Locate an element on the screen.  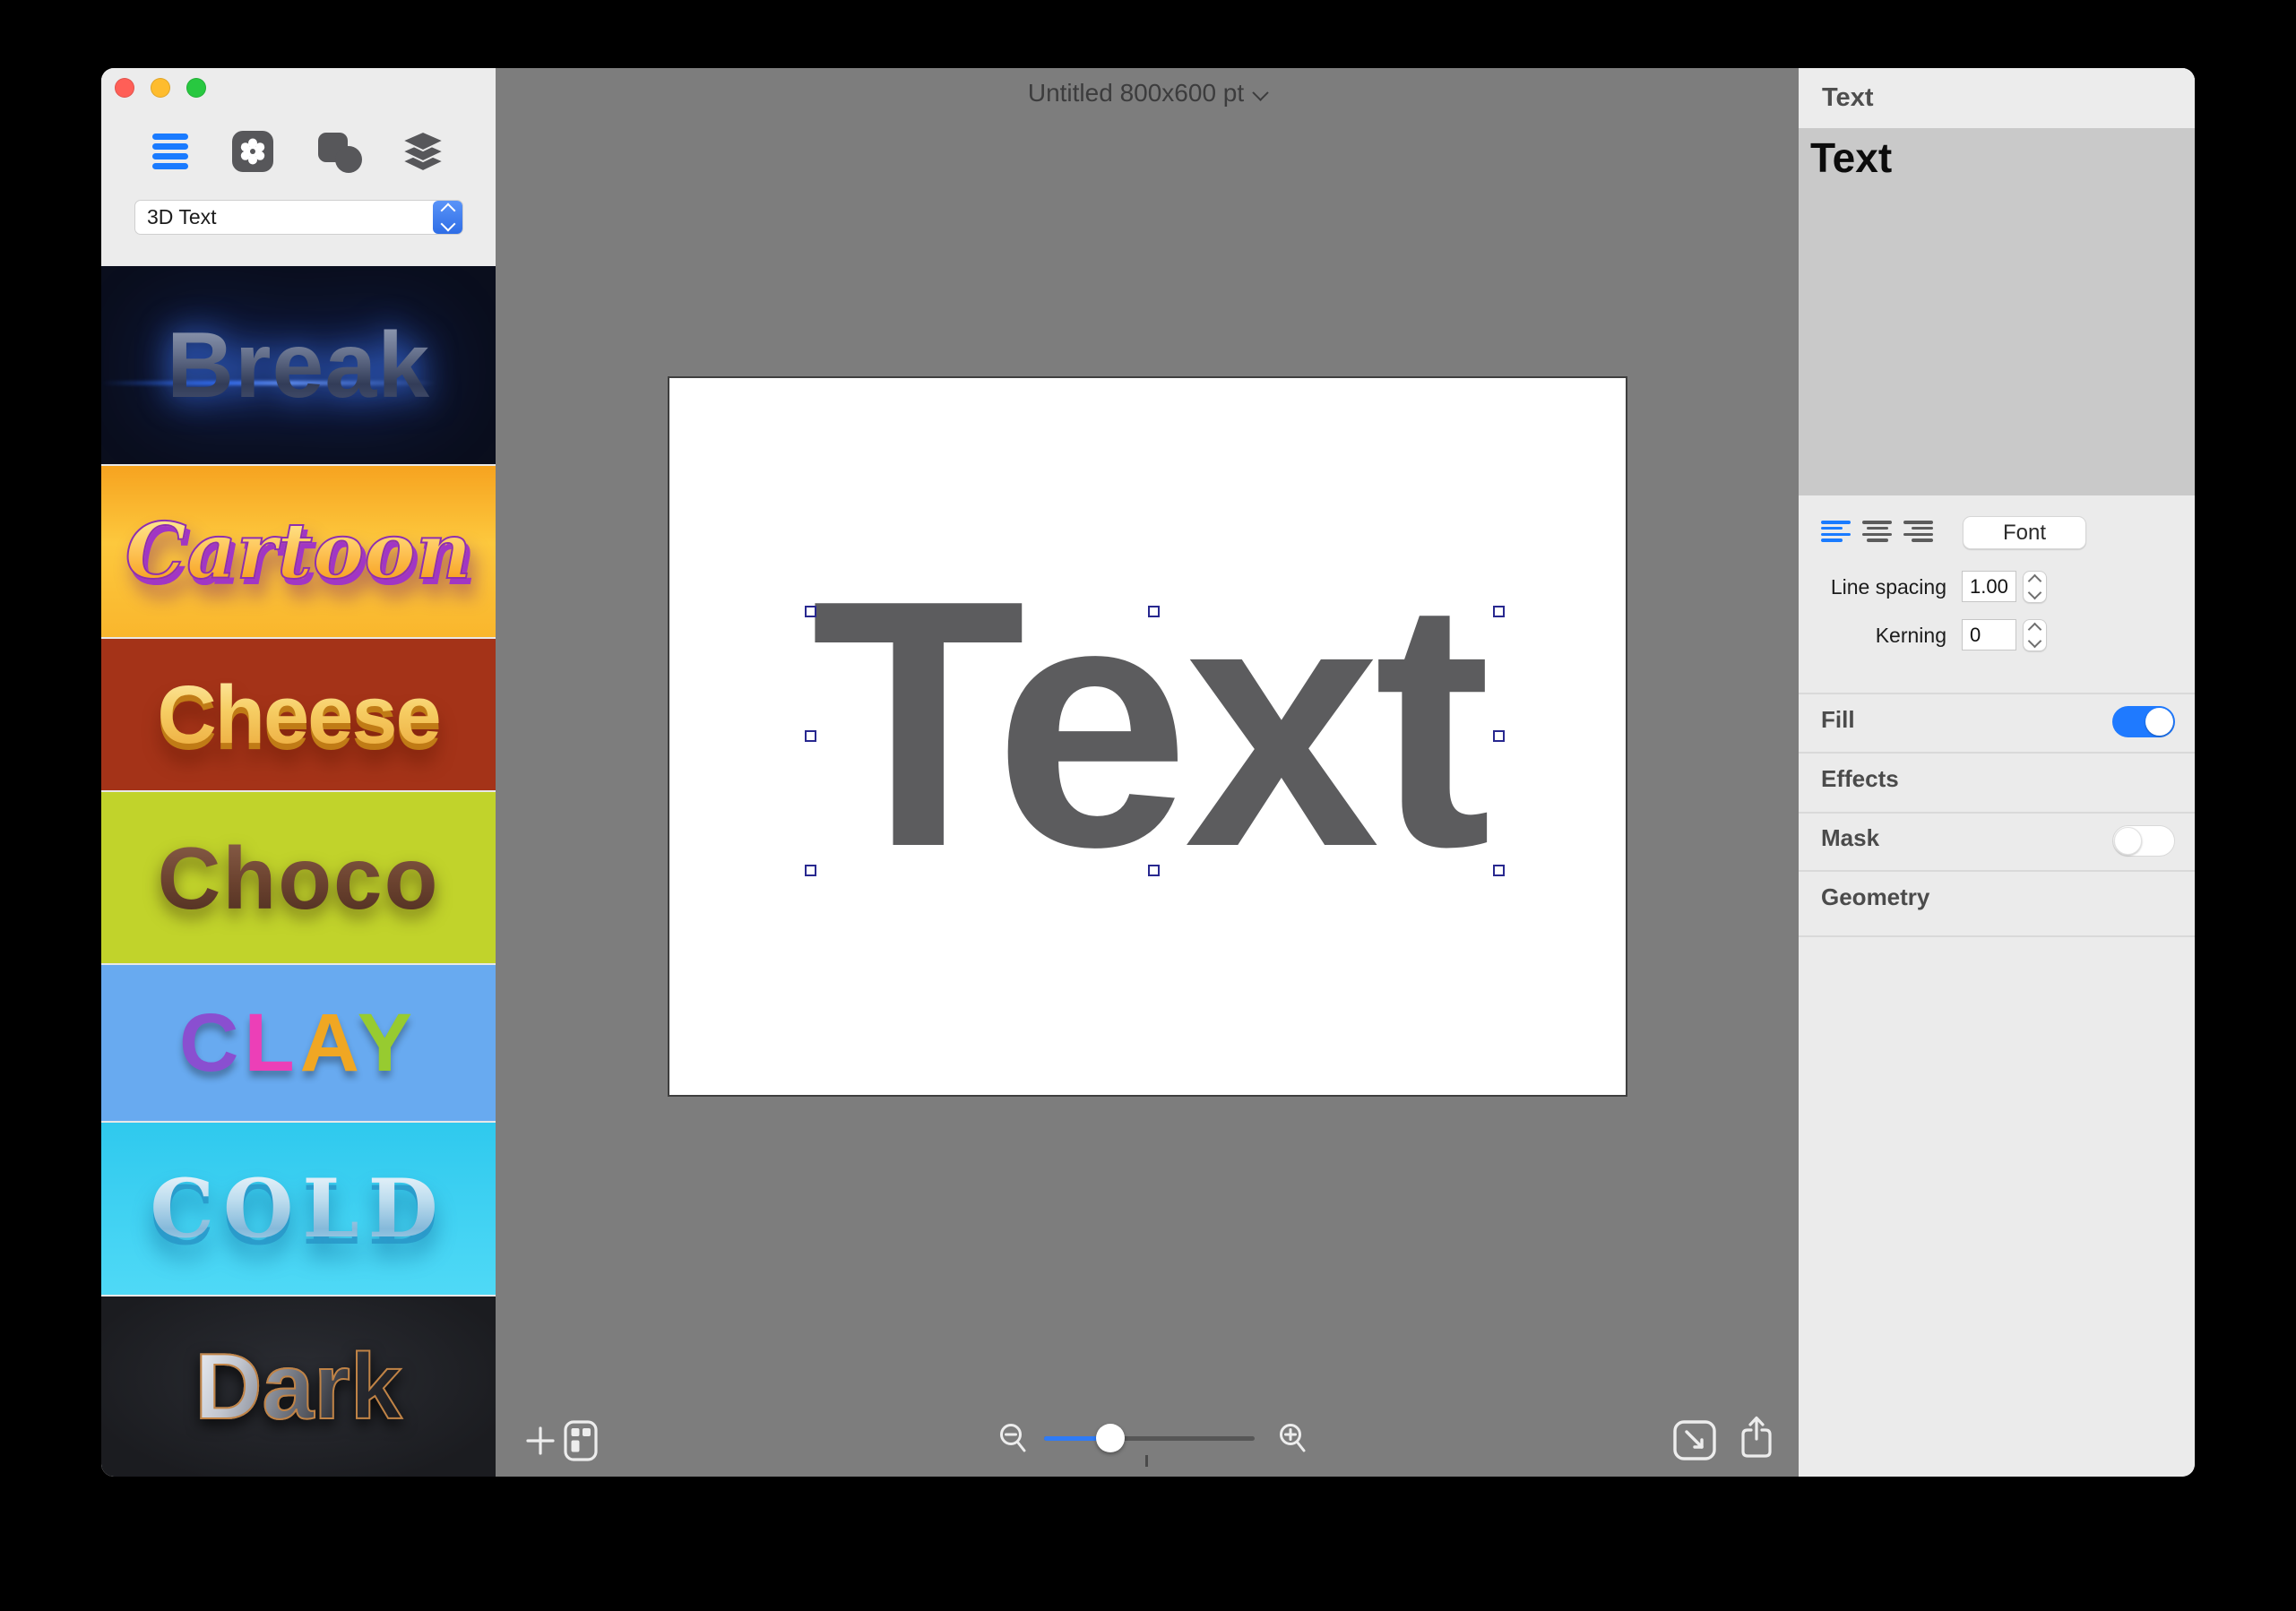
text-content-value: Text is located at coordinates (1851, 157).